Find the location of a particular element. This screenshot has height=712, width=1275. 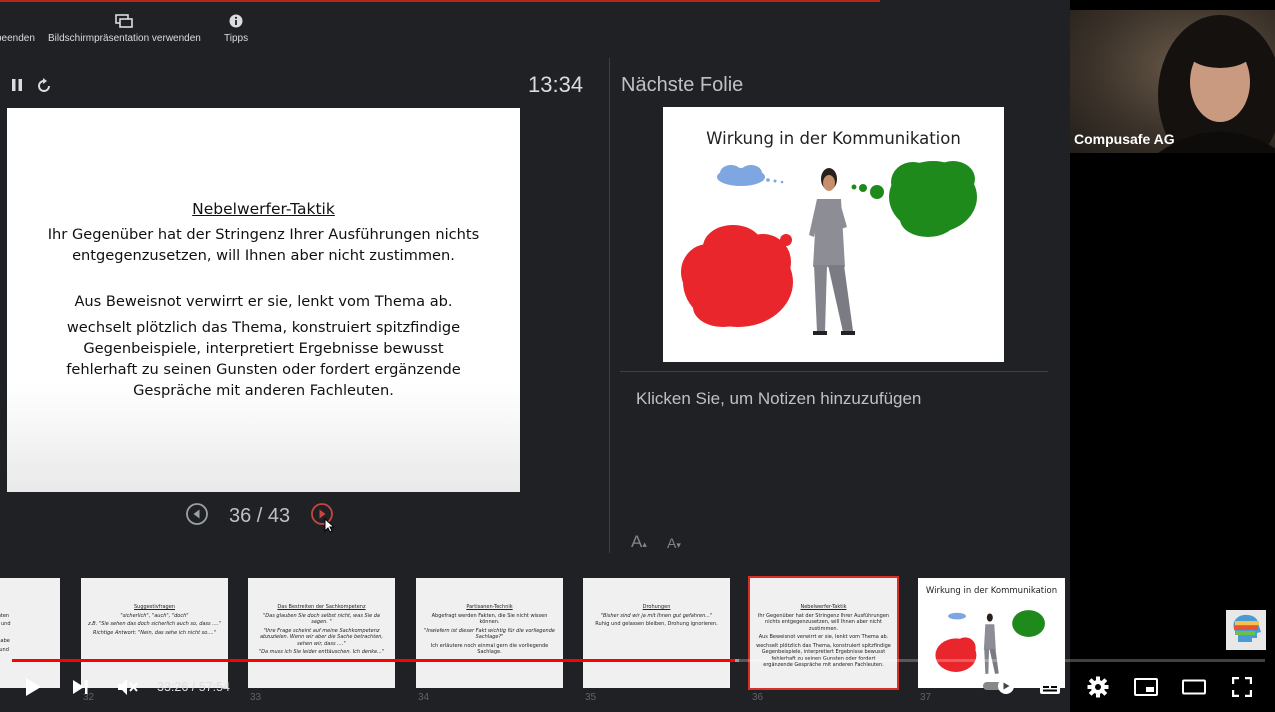

end-label: beenden is located at coordinates (17, 38).